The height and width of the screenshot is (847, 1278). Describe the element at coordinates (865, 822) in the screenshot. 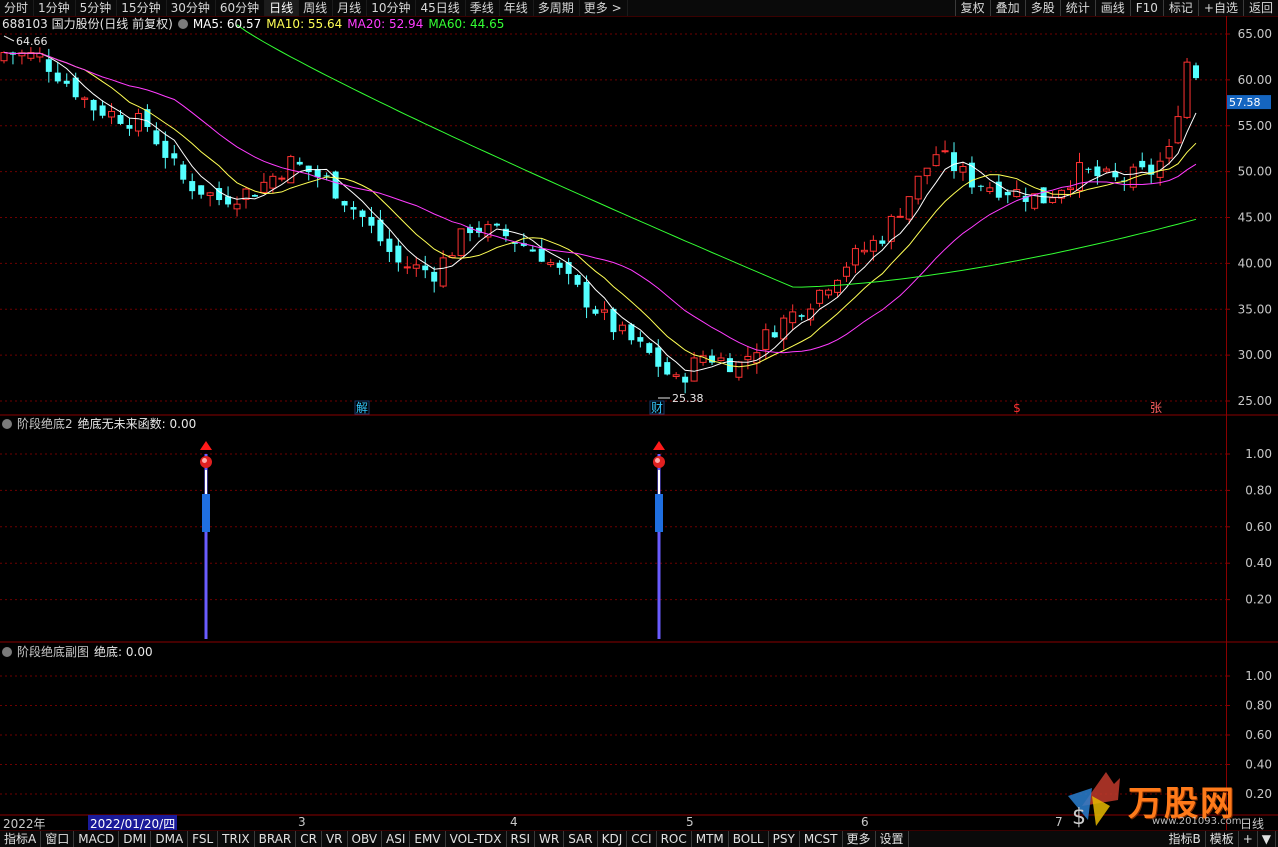

I see `month-label: 6` at that location.